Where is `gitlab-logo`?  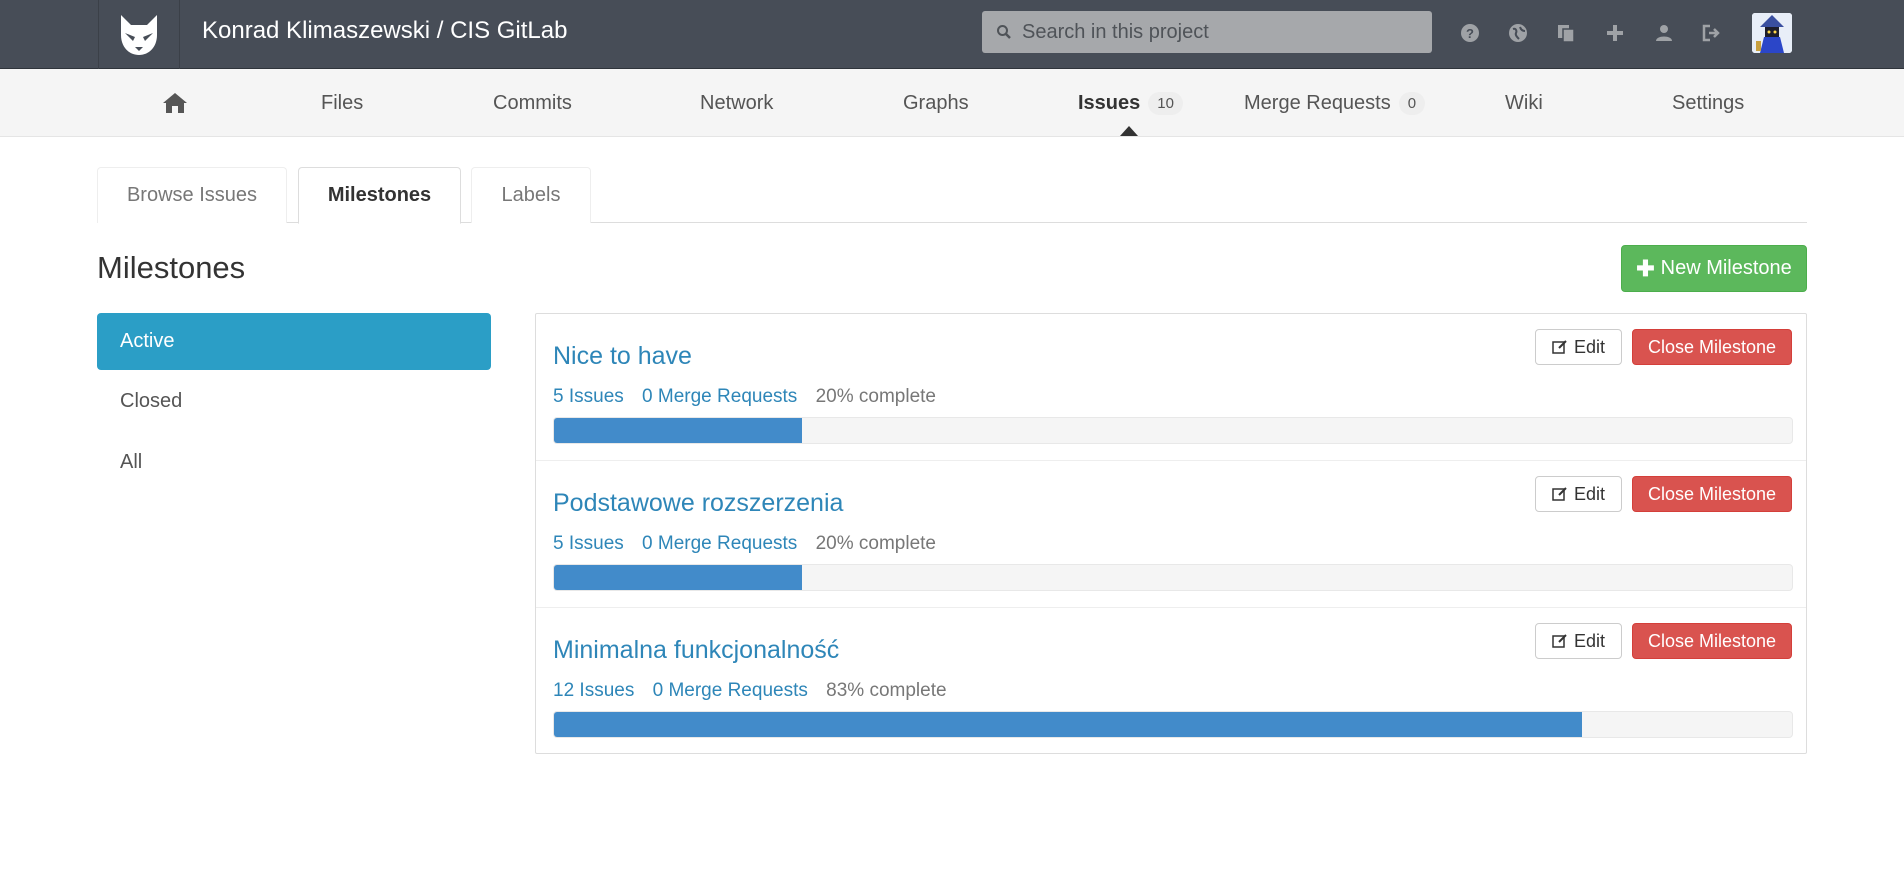
gitlab-logo is located at coordinates (139, 34).